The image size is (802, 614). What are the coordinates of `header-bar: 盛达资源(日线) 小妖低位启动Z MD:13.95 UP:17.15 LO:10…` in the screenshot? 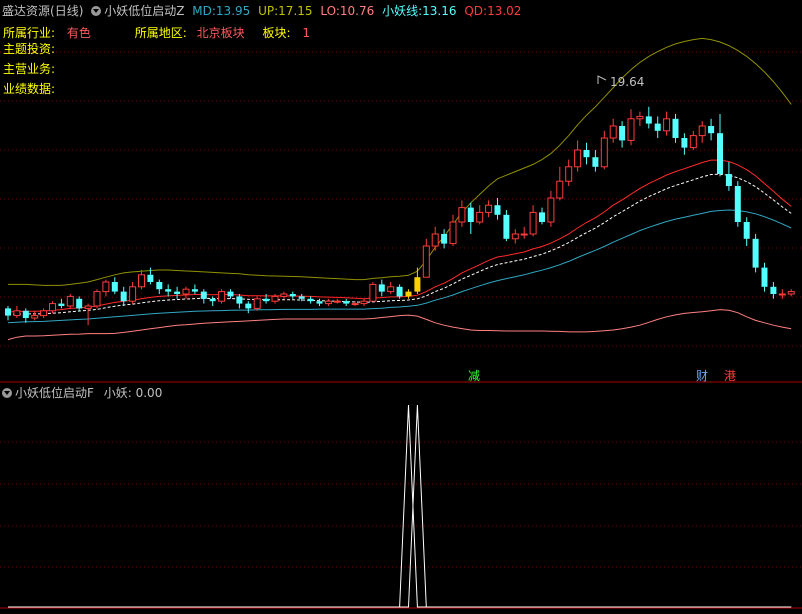 It's located at (261, 11).